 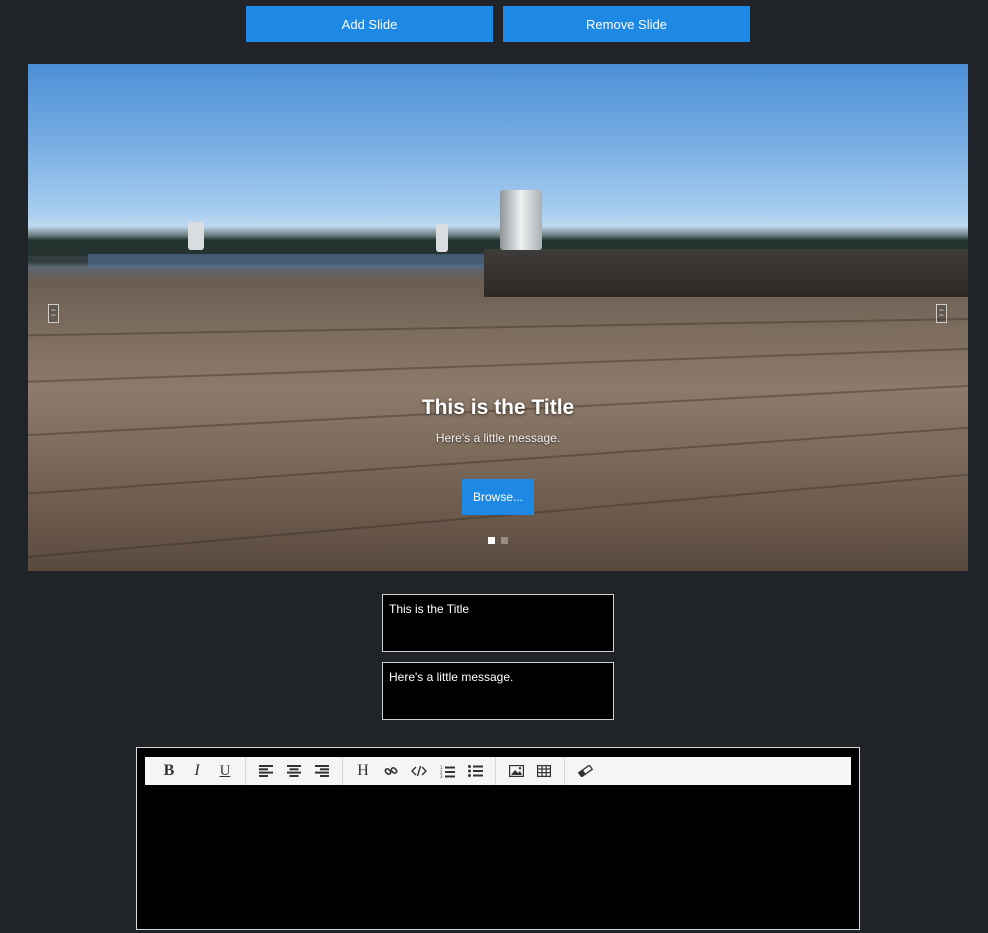 What do you see at coordinates (544, 771) in the screenshot?
I see `table-icon` at bounding box center [544, 771].